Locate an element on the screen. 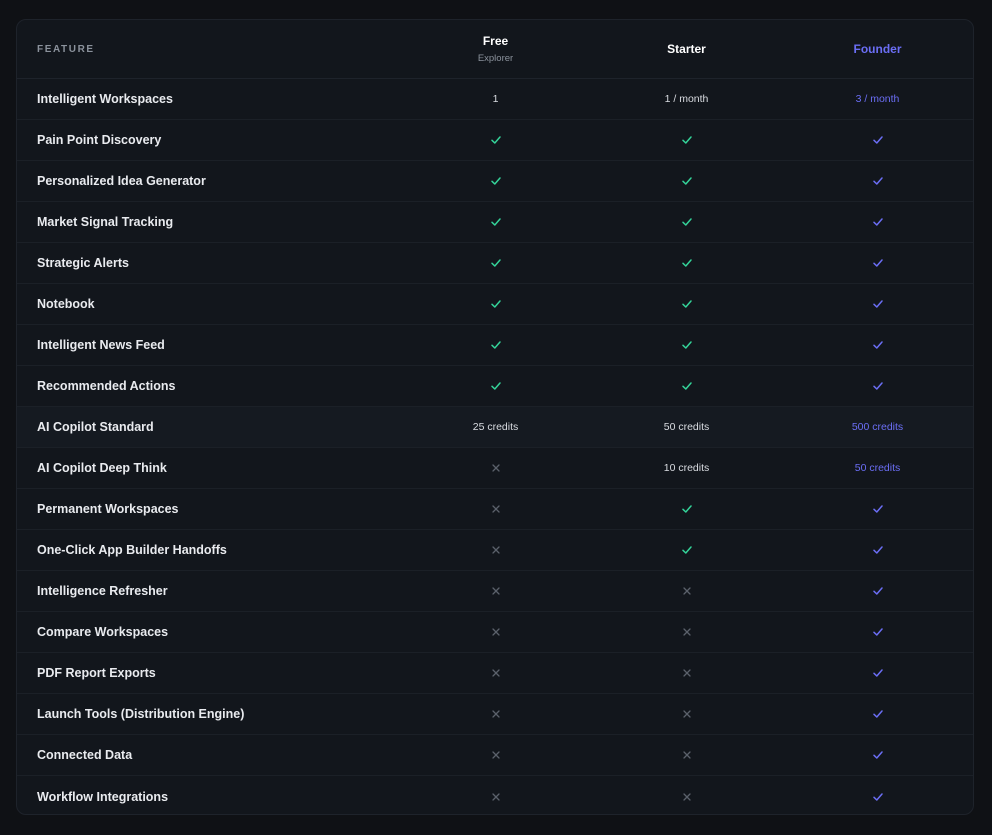 The height and width of the screenshot is (835, 992). feature-name: Market Signal Tracking is located at coordinates (105, 222).